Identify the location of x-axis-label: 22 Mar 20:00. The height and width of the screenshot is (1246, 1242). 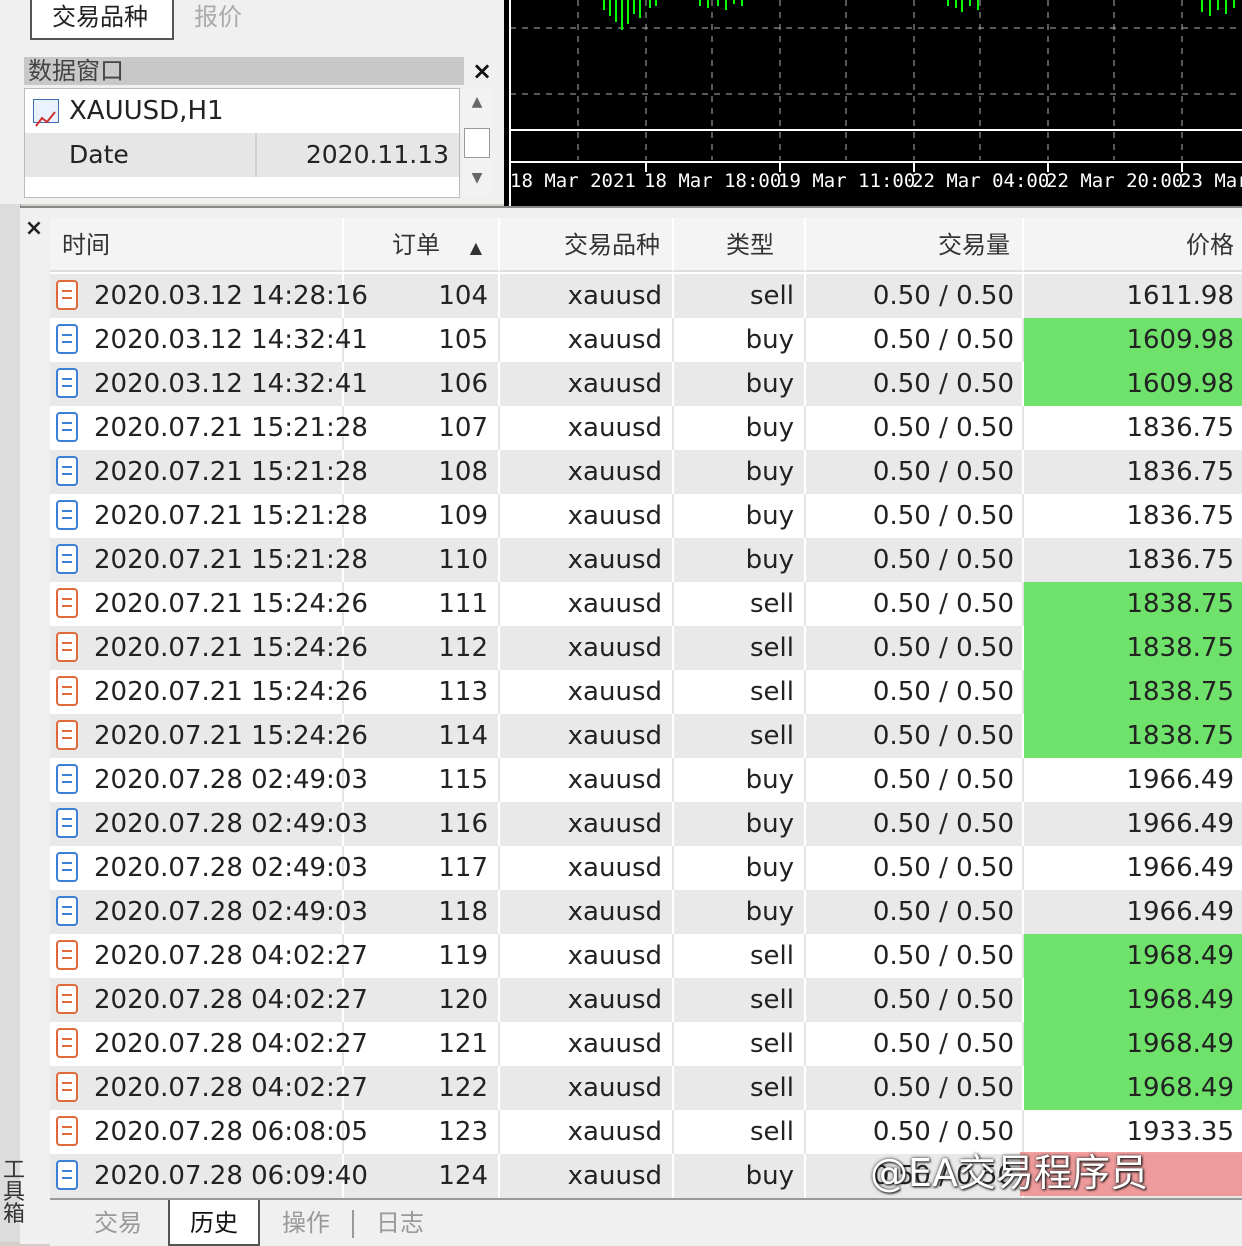
(1115, 181).